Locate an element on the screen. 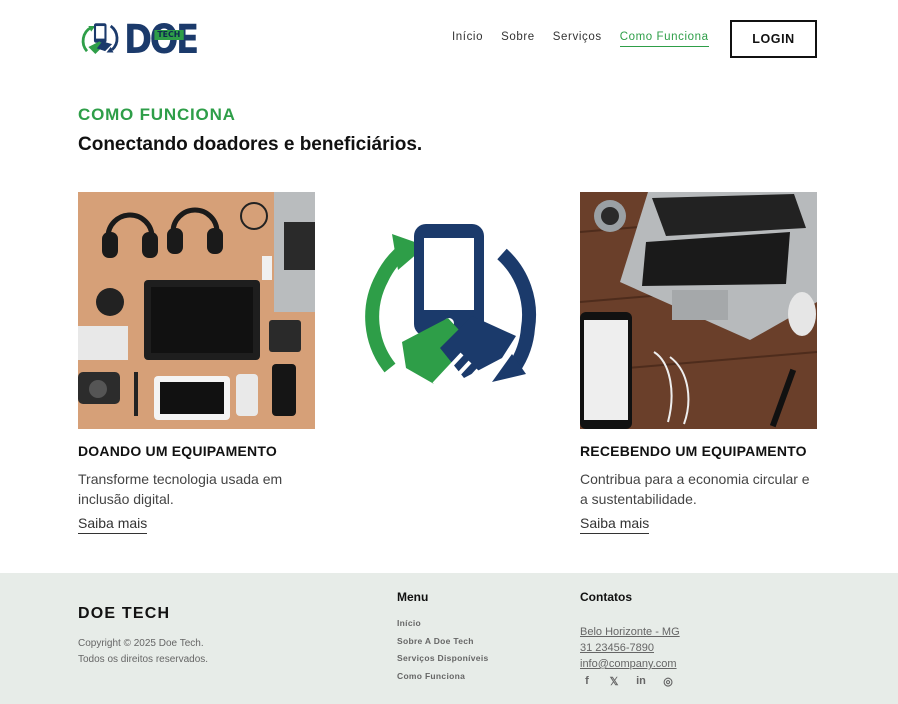  laptop-desk-illustration is located at coordinates (698, 310).